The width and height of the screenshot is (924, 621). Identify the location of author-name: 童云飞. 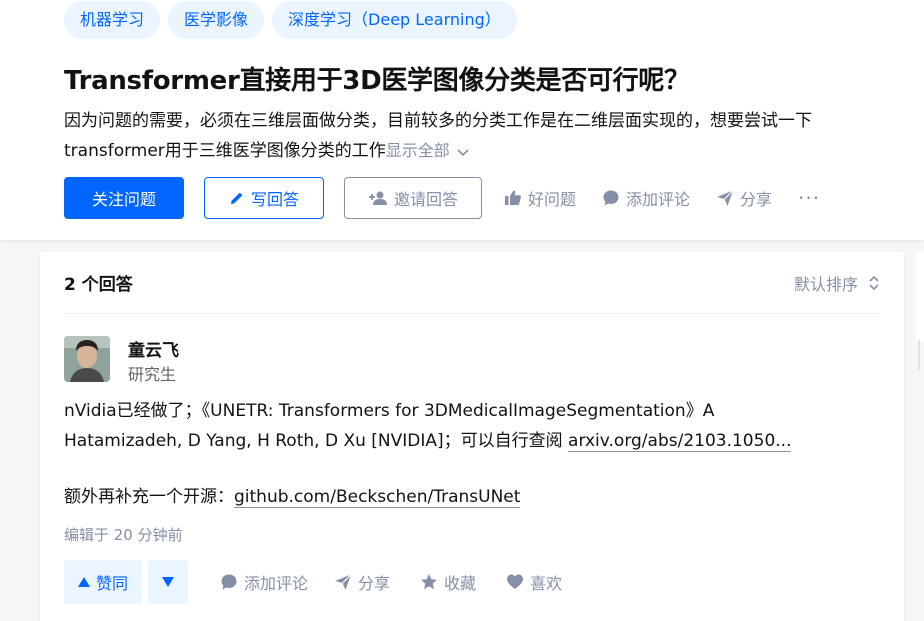
(153, 348).